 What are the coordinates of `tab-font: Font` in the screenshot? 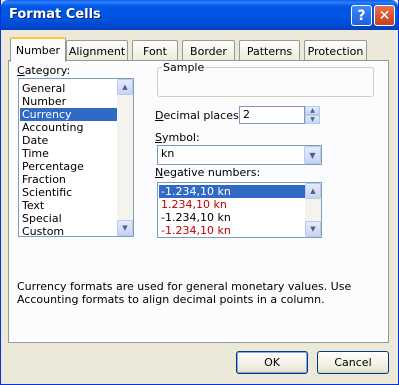 It's located at (155, 50).